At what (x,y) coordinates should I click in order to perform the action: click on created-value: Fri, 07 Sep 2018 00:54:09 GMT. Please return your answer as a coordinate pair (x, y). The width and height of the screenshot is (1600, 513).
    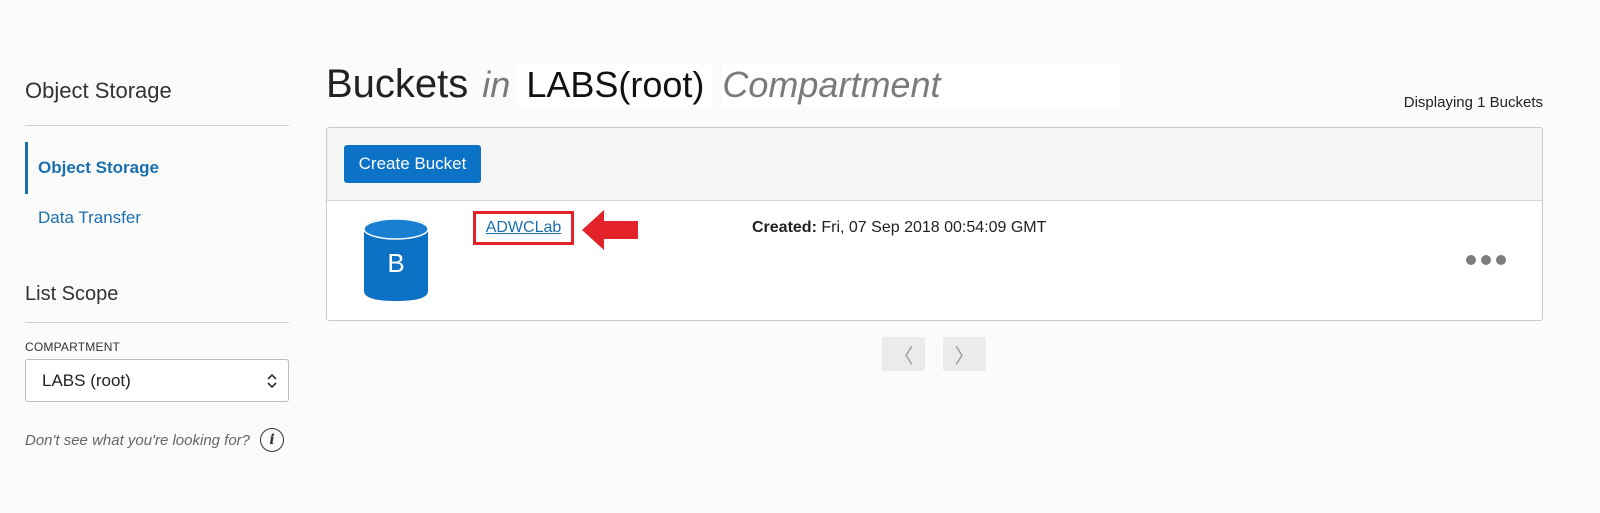
    Looking at the image, I should click on (934, 227).